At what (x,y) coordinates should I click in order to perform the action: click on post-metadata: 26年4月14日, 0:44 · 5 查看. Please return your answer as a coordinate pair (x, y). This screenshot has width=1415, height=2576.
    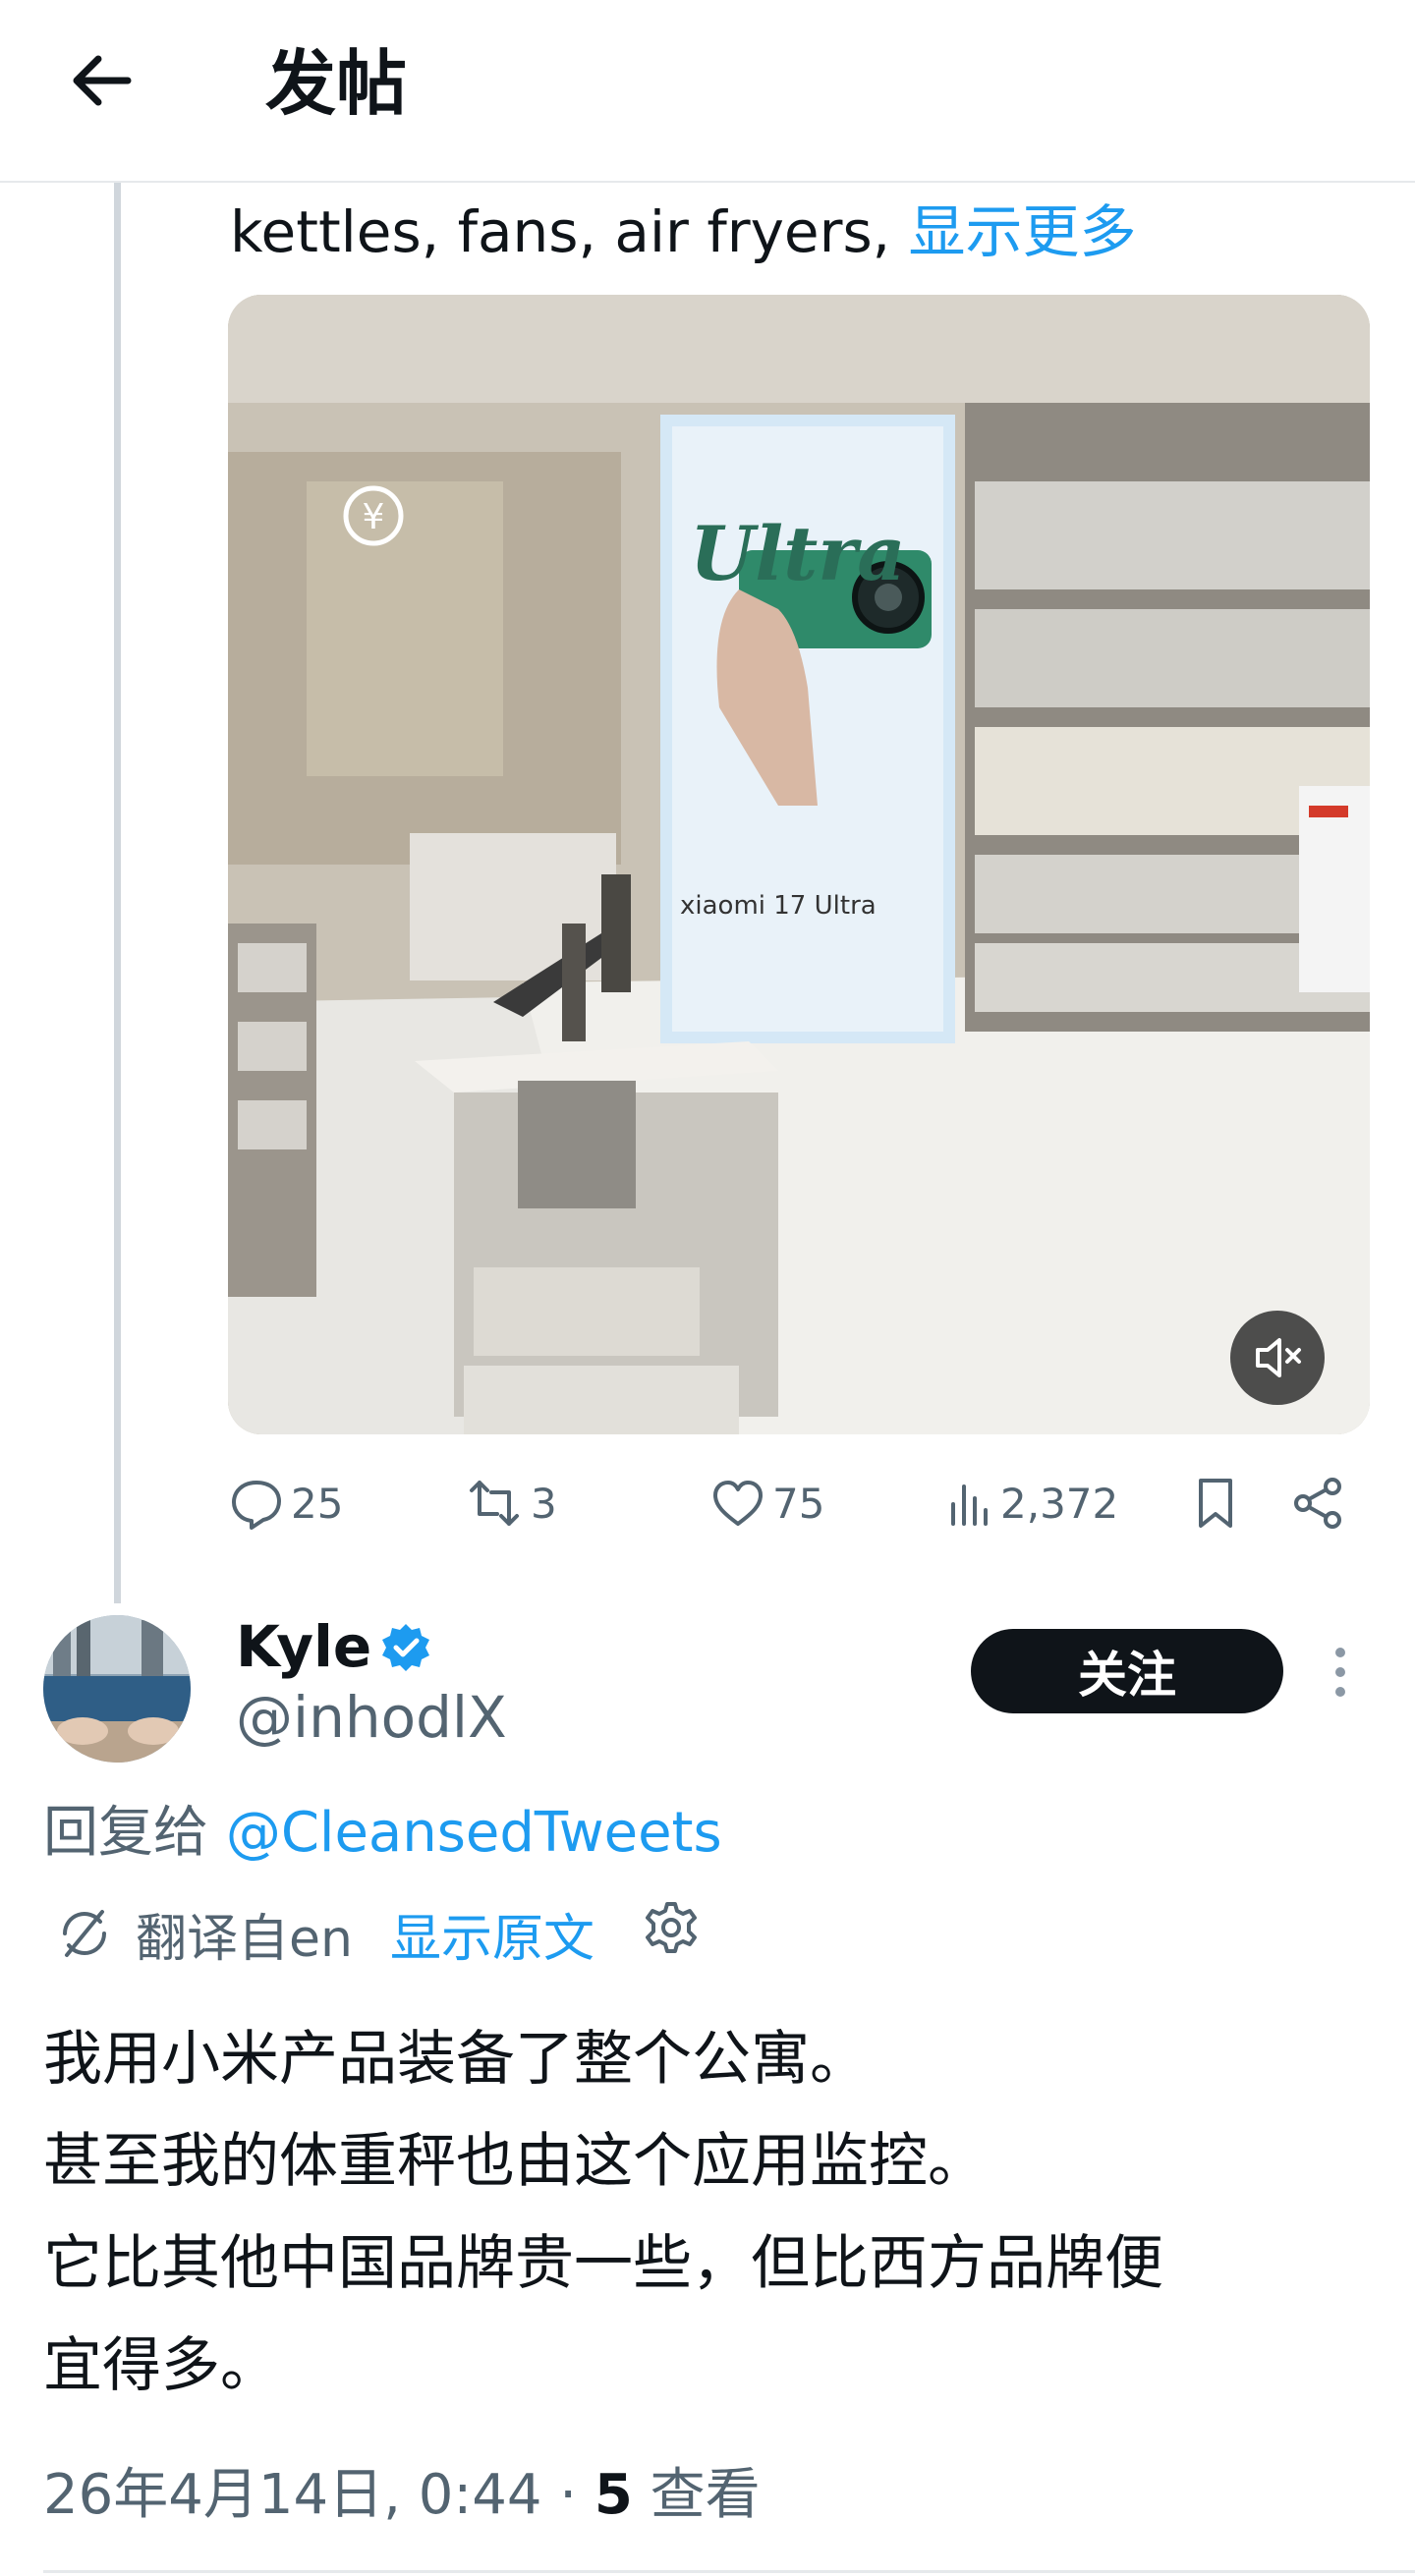
    Looking at the image, I should click on (402, 2495).